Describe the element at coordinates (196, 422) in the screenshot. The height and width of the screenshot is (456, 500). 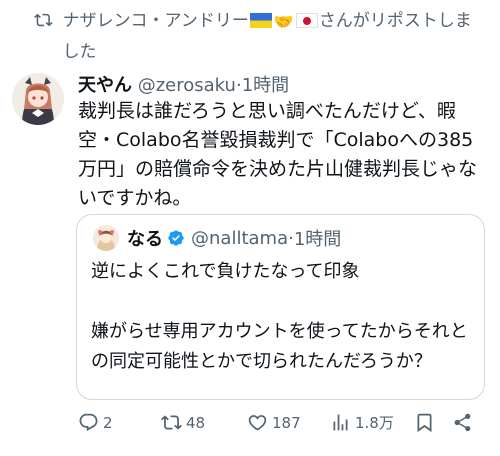
I see `repost-count: 48` at that location.